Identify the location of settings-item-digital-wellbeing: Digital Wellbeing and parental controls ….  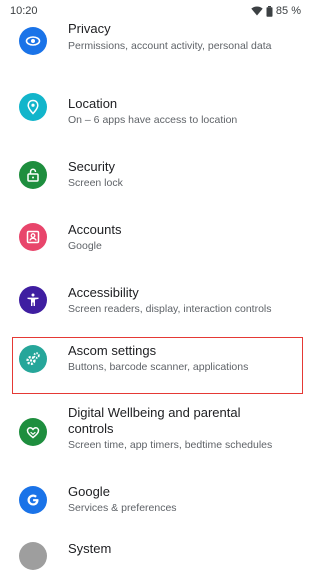
(153, 433).